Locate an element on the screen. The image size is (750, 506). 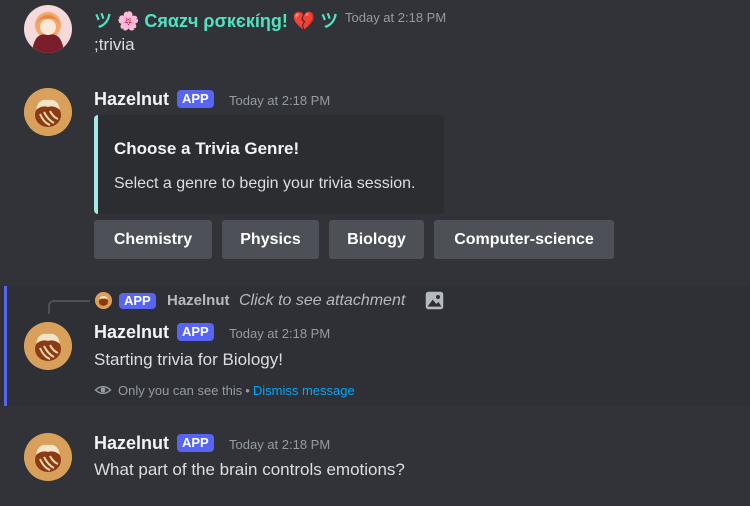
message-text: Starting trivia for Biology! is located at coordinates (188, 359).